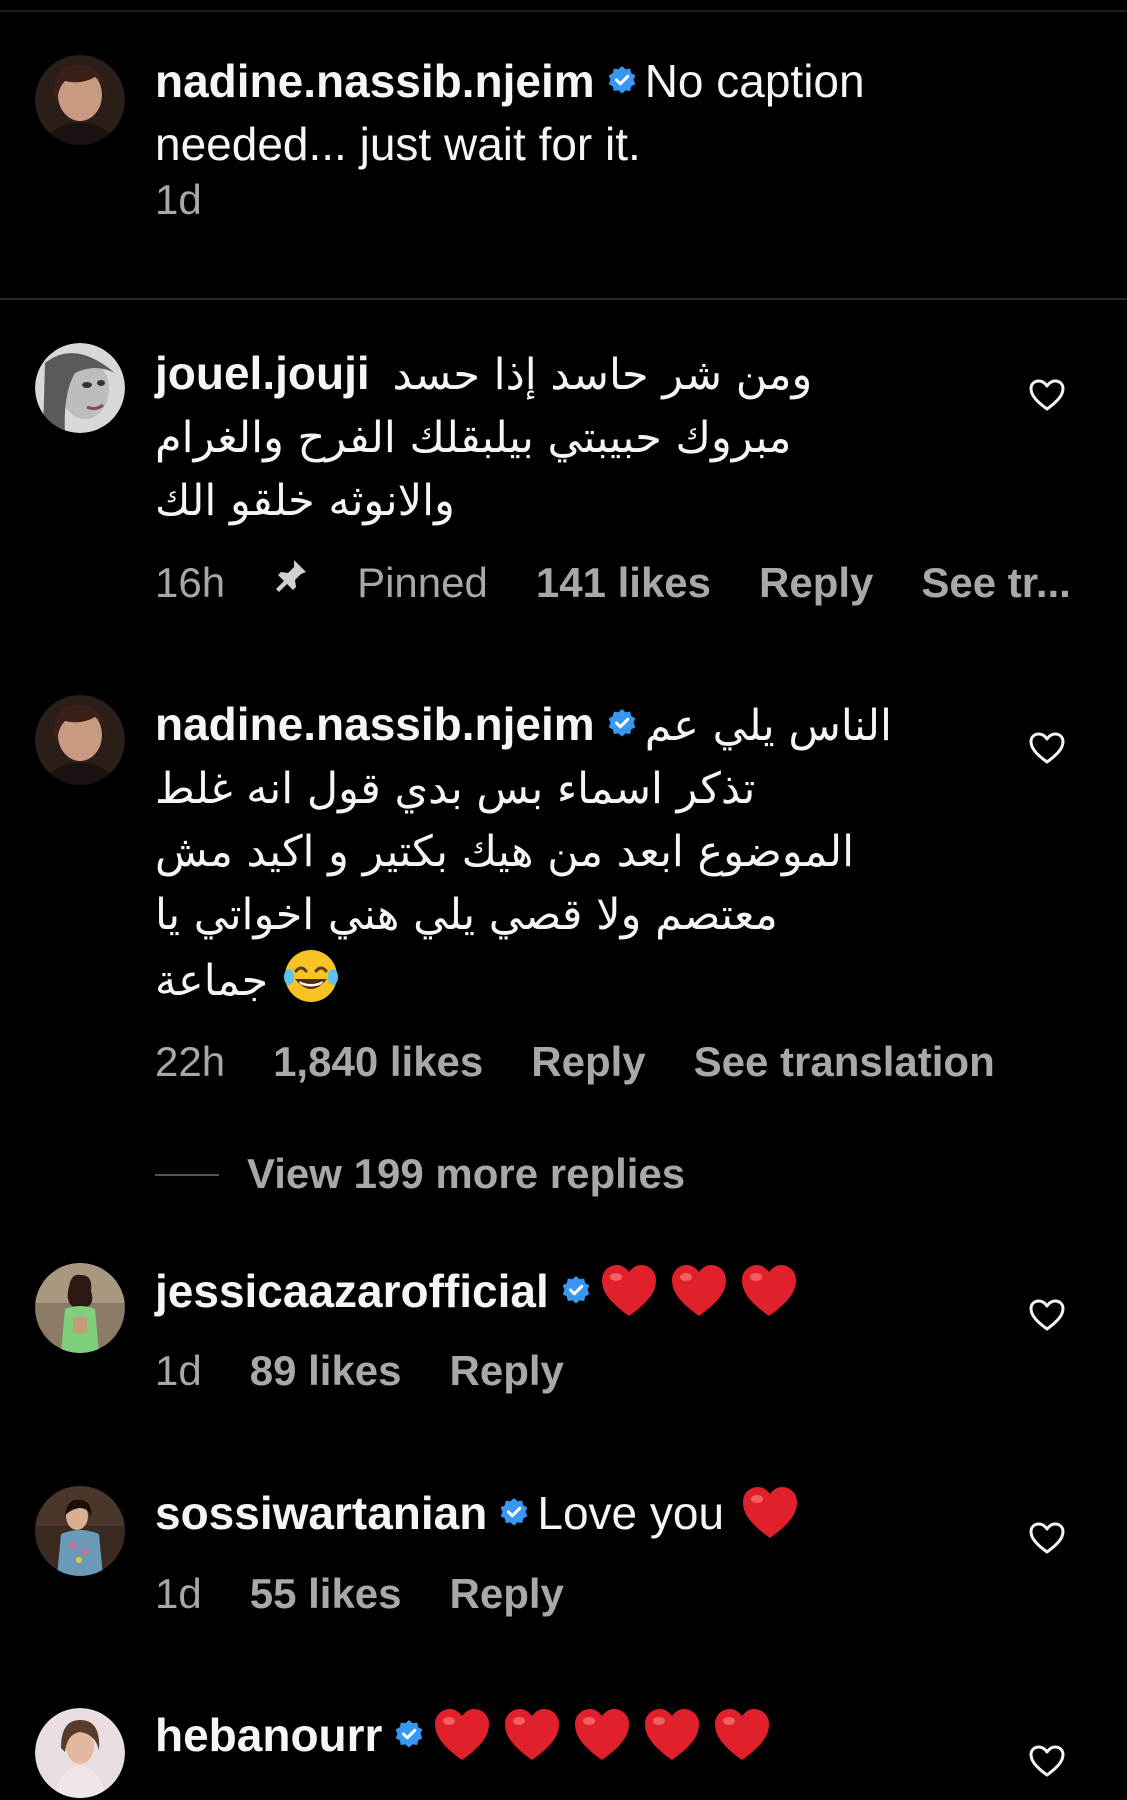 The image size is (1127, 1800). I want to click on comment-text-line: والانوثه خلقو الك, so click(305, 501).